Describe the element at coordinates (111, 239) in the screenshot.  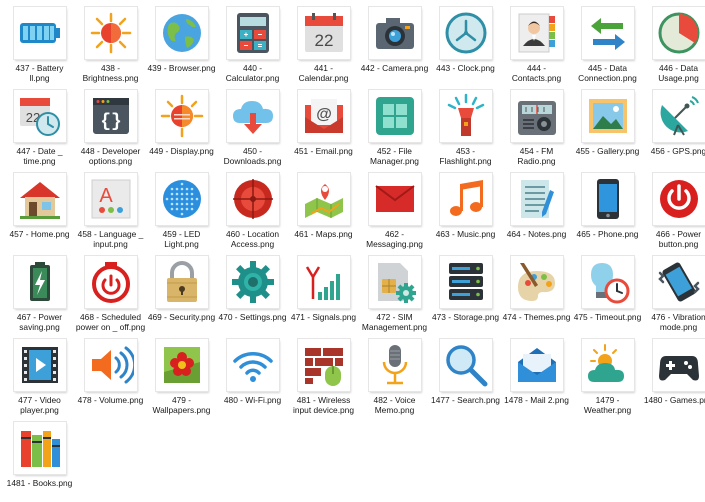
I see `file-name: 458 - Language _ input.png` at that location.